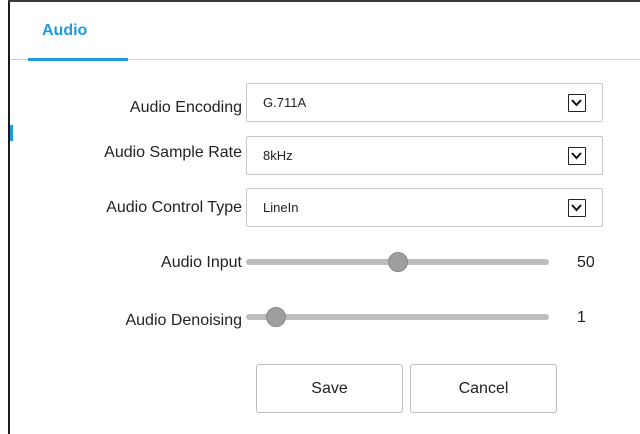 This screenshot has height=434, width=640. Describe the element at coordinates (78, 59) in the screenshot. I see `tab-active-underline` at that location.